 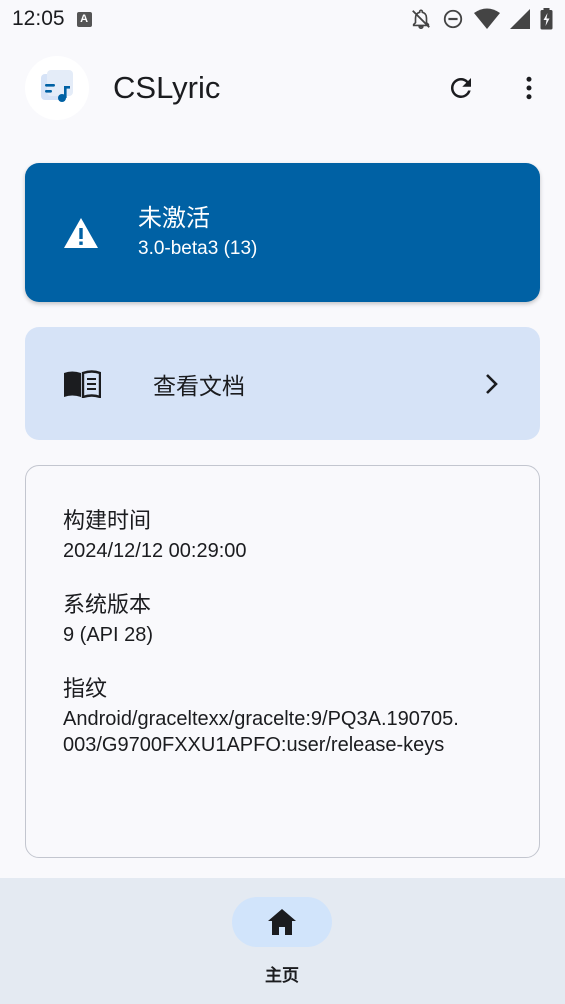 I want to click on app-version: 3.0-beta3 (13), so click(x=198, y=248).